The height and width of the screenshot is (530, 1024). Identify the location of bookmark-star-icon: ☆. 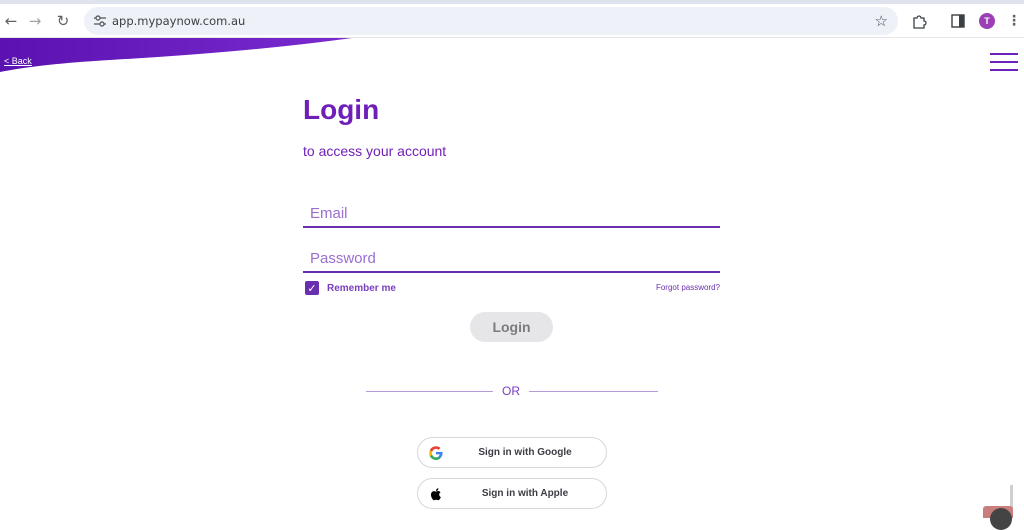
(881, 21).